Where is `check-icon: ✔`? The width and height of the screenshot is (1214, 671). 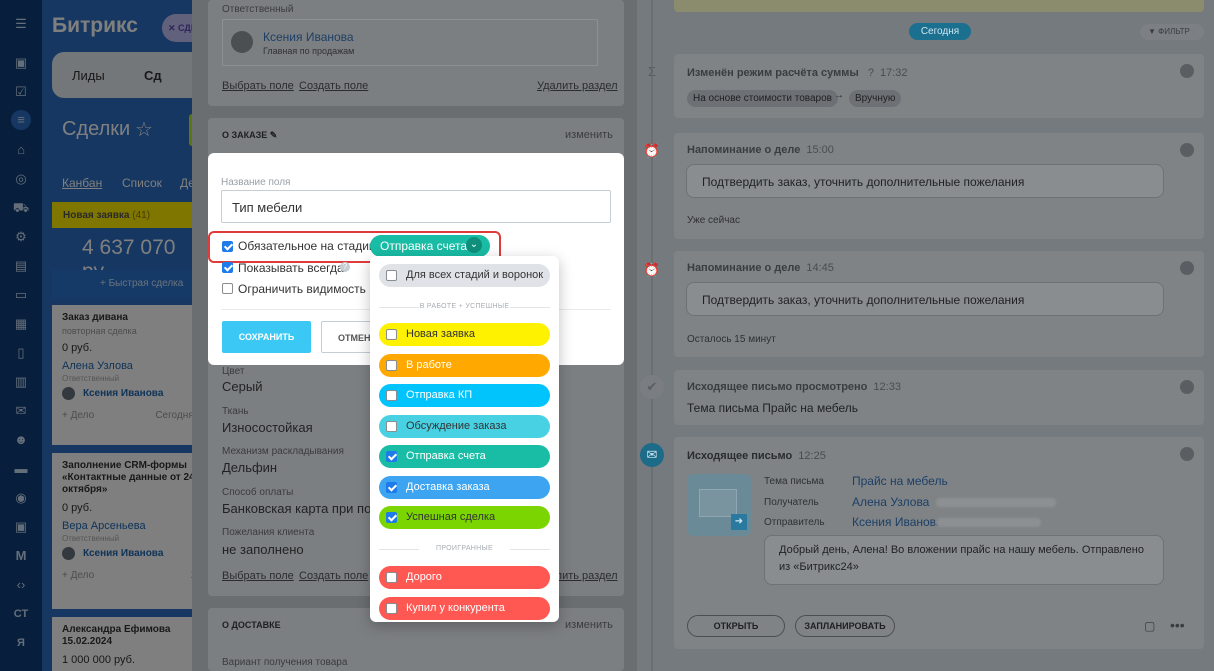 check-icon: ✔ is located at coordinates (652, 387).